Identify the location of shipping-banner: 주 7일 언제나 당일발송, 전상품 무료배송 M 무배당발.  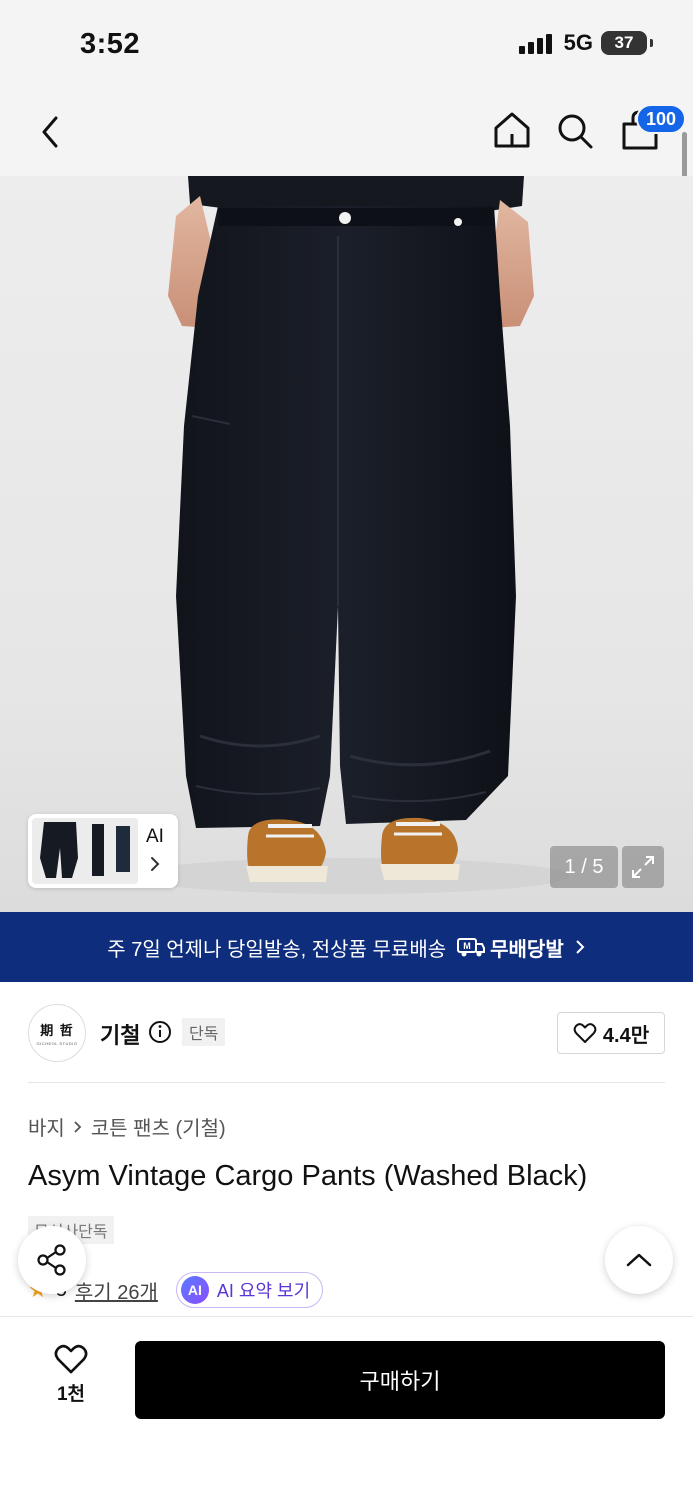
(346, 947).